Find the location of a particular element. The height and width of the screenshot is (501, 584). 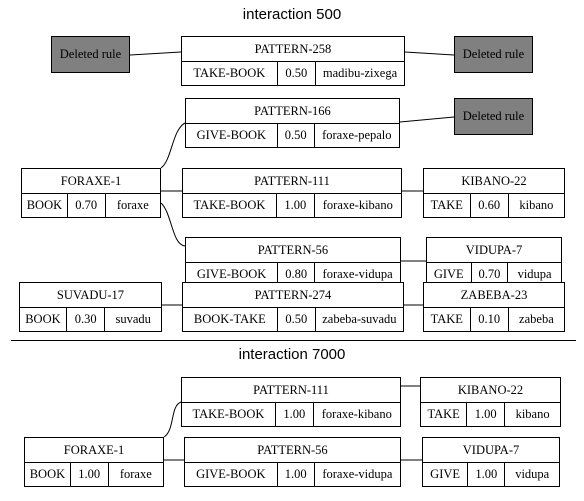

node-name: zabeba is located at coordinates (535, 319).